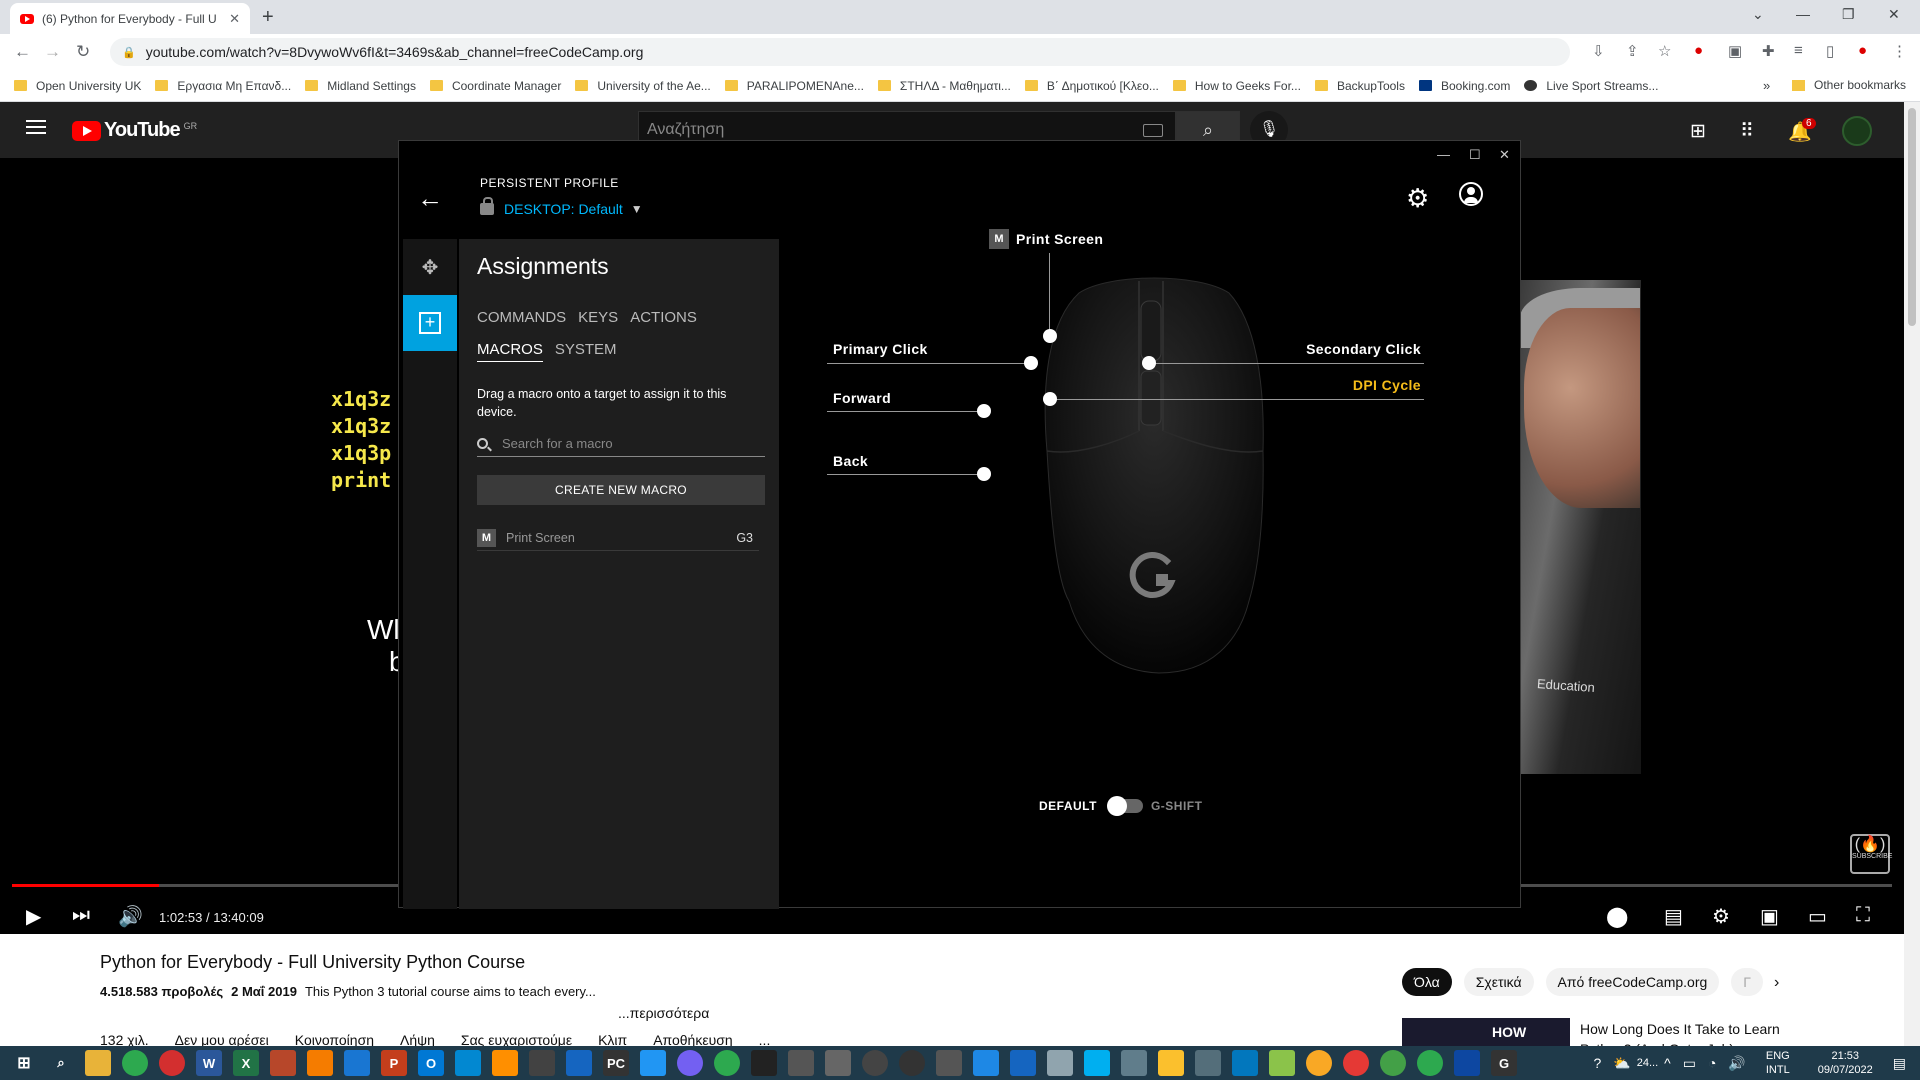 The image size is (1920, 1080). I want to click on autoplay-toggle-icon: ⬤, so click(1617, 916).